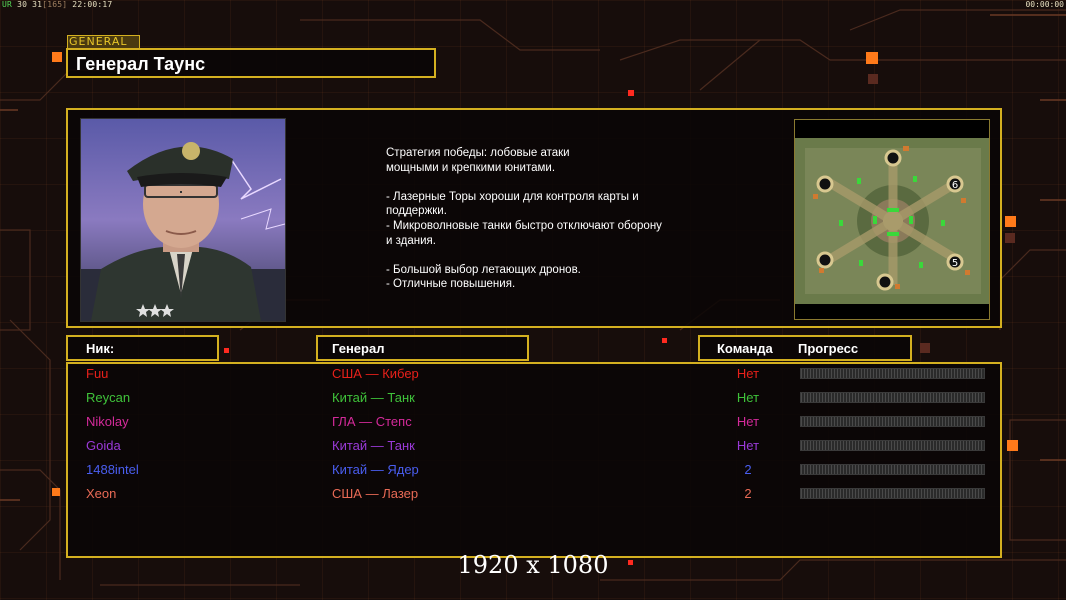 The width and height of the screenshot is (1066, 600). I want to click on player-nick: Fuu, so click(97, 373).